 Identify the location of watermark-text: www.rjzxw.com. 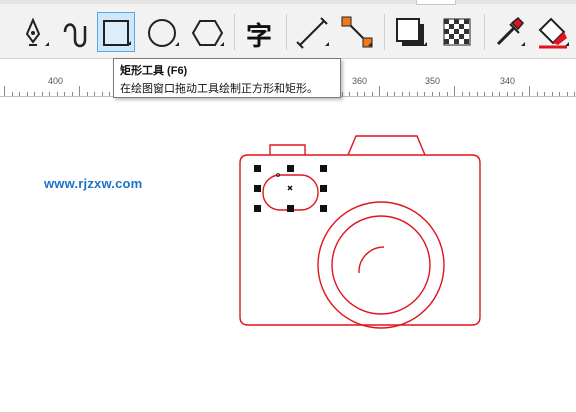
(93, 183).